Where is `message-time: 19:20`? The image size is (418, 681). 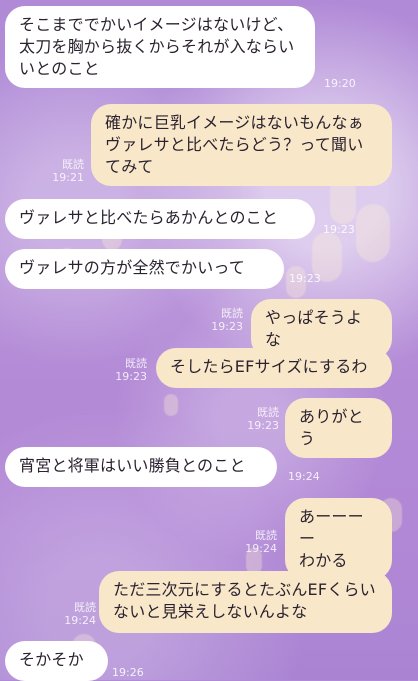 message-time: 19:20 is located at coordinates (340, 83).